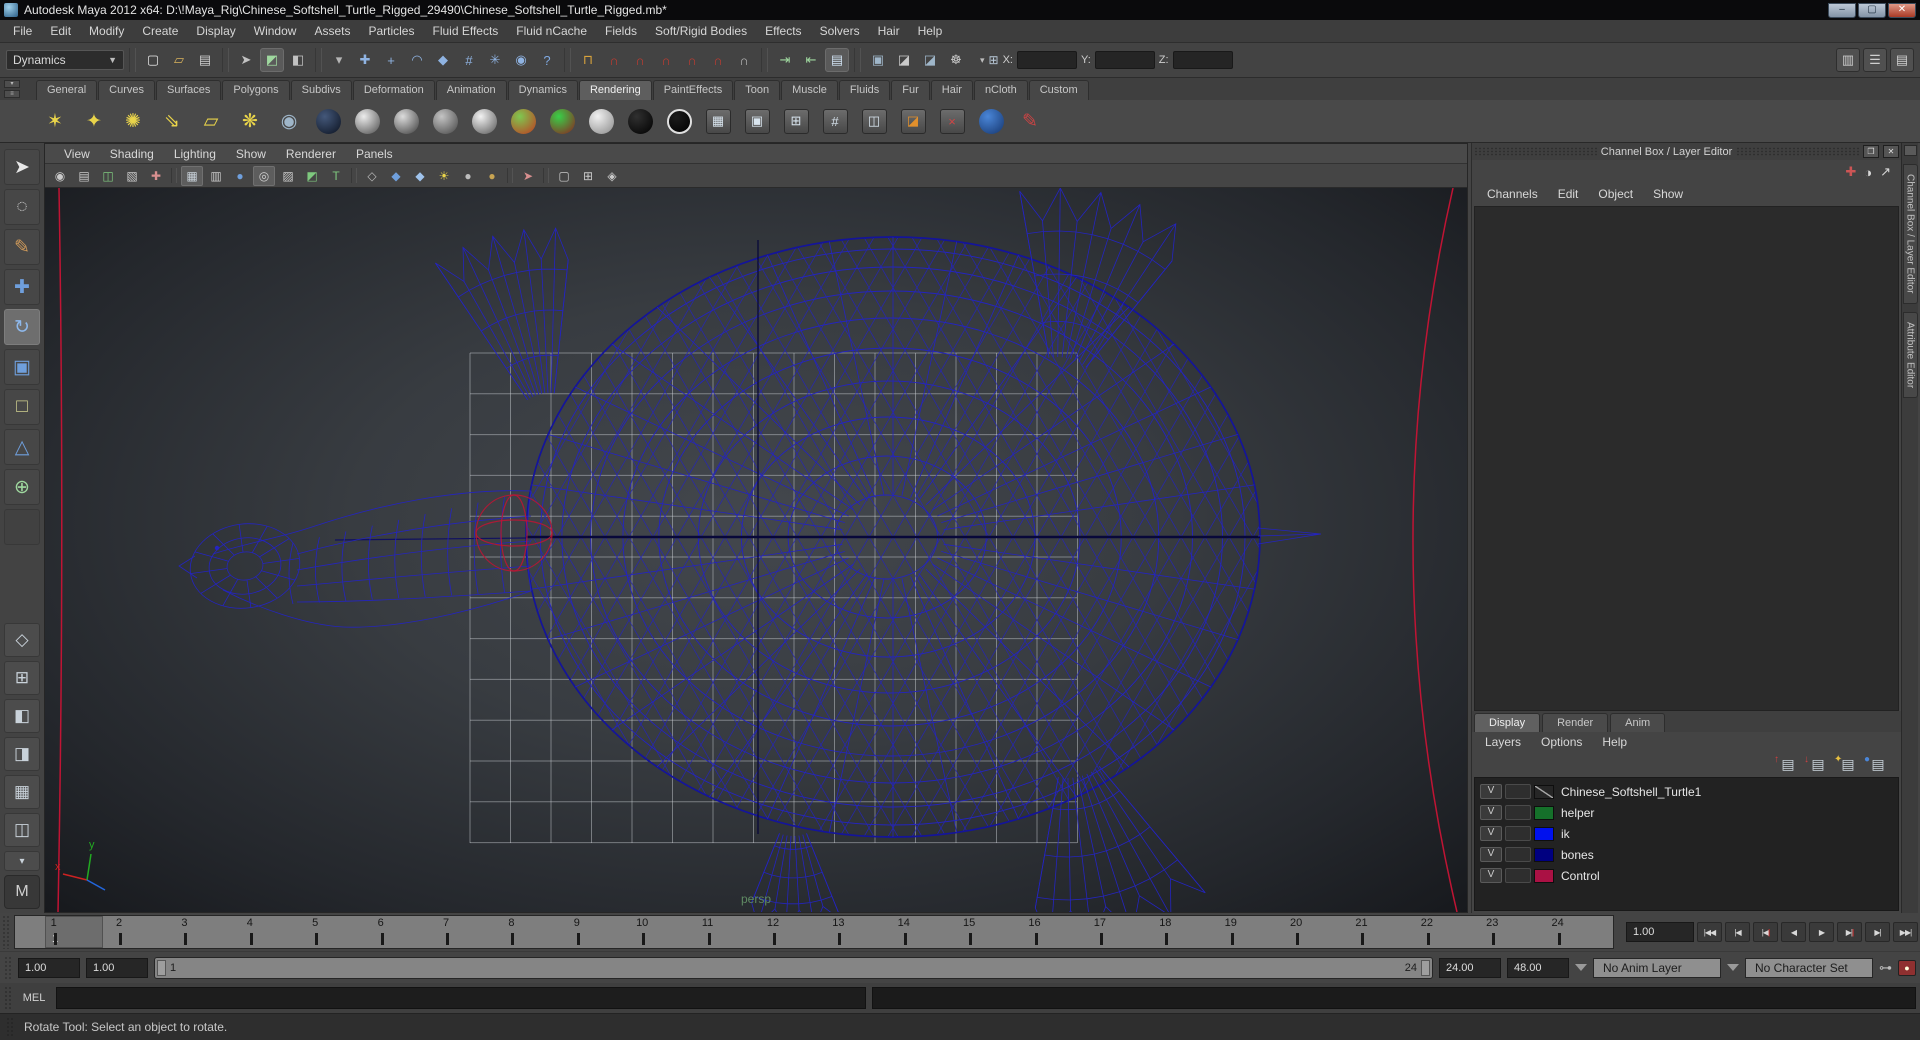 This screenshot has height=1040, width=1920. I want to click on render-current-frame-button: ◪, so click(904, 60).